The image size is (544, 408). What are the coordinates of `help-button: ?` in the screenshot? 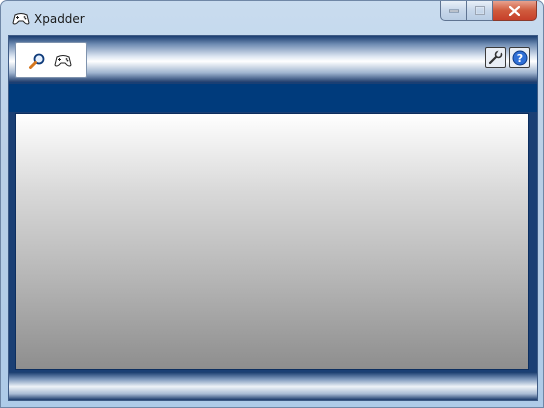 It's located at (519, 57).